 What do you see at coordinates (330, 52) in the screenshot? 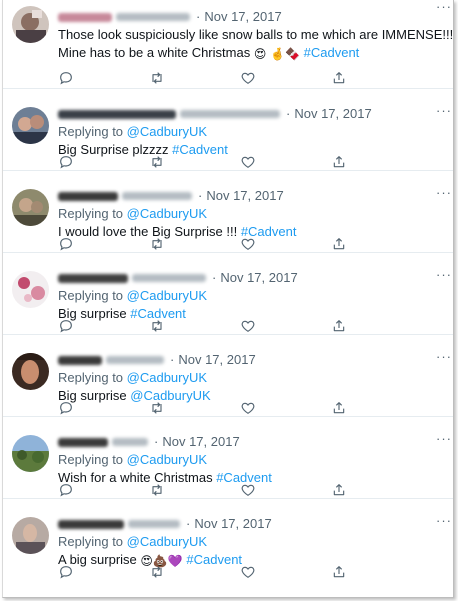
I see `hashtag-link: #Cadvent` at bounding box center [330, 52].